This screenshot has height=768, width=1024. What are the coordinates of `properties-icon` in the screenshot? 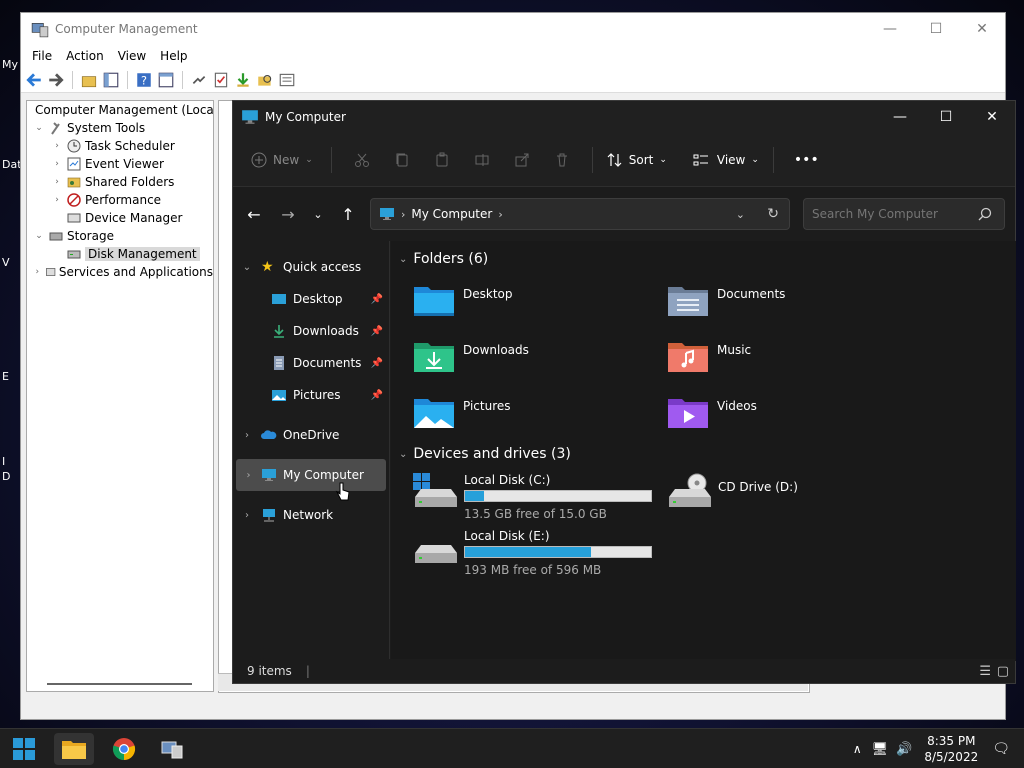 It's located at (287, 80).